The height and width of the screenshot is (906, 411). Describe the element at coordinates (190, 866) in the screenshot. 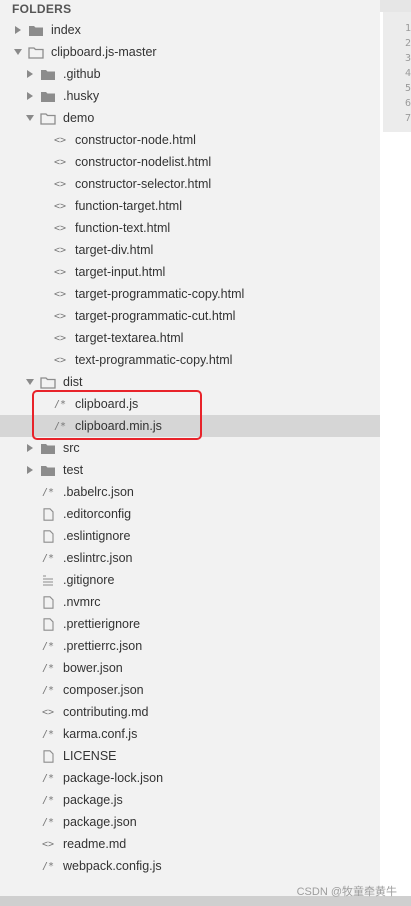

I see `file-row: /* webpack.config.js` at that location.